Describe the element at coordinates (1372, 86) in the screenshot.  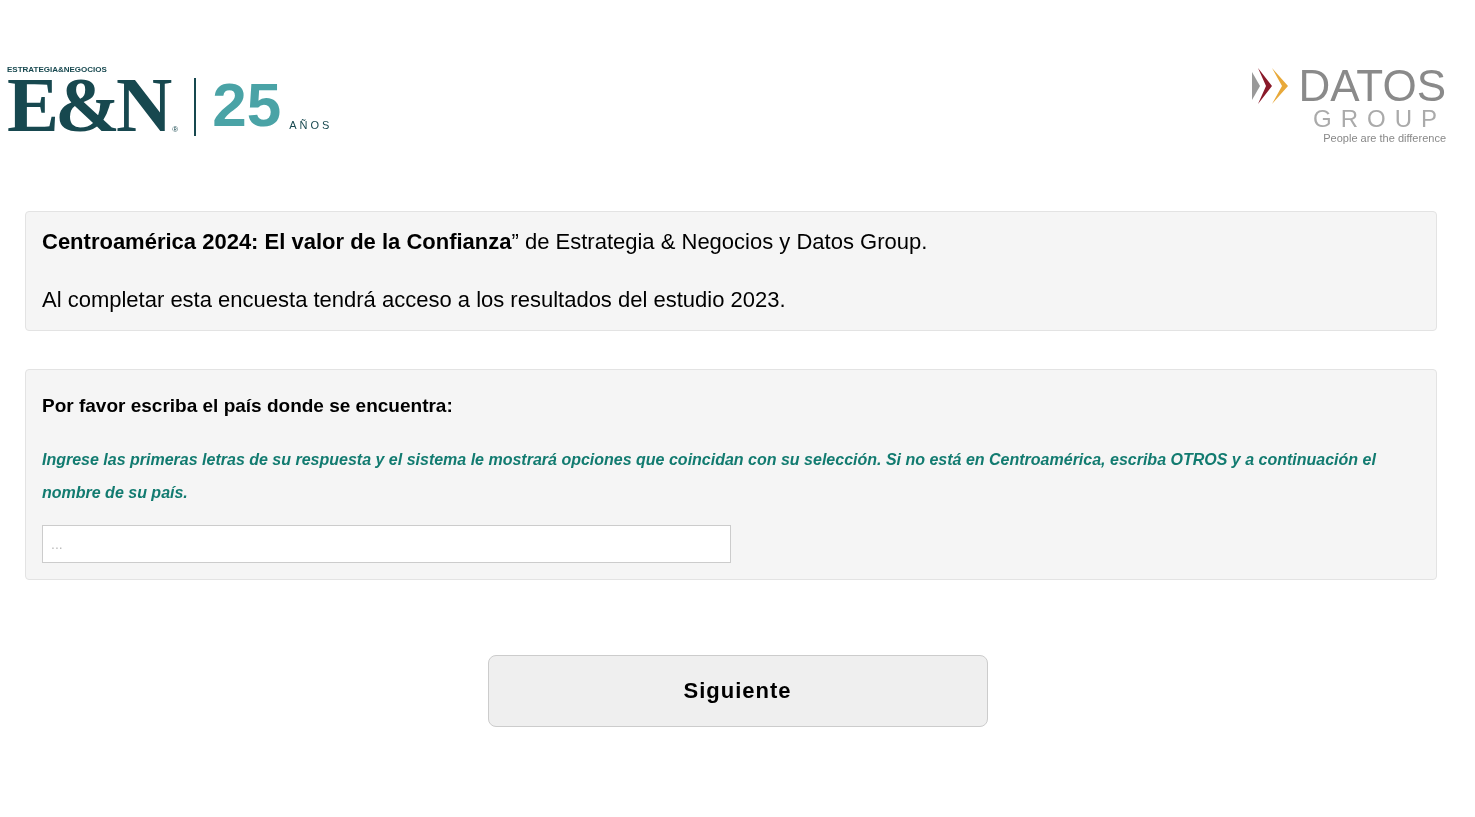
I see `logo-wordmark: DATOS` at that location.